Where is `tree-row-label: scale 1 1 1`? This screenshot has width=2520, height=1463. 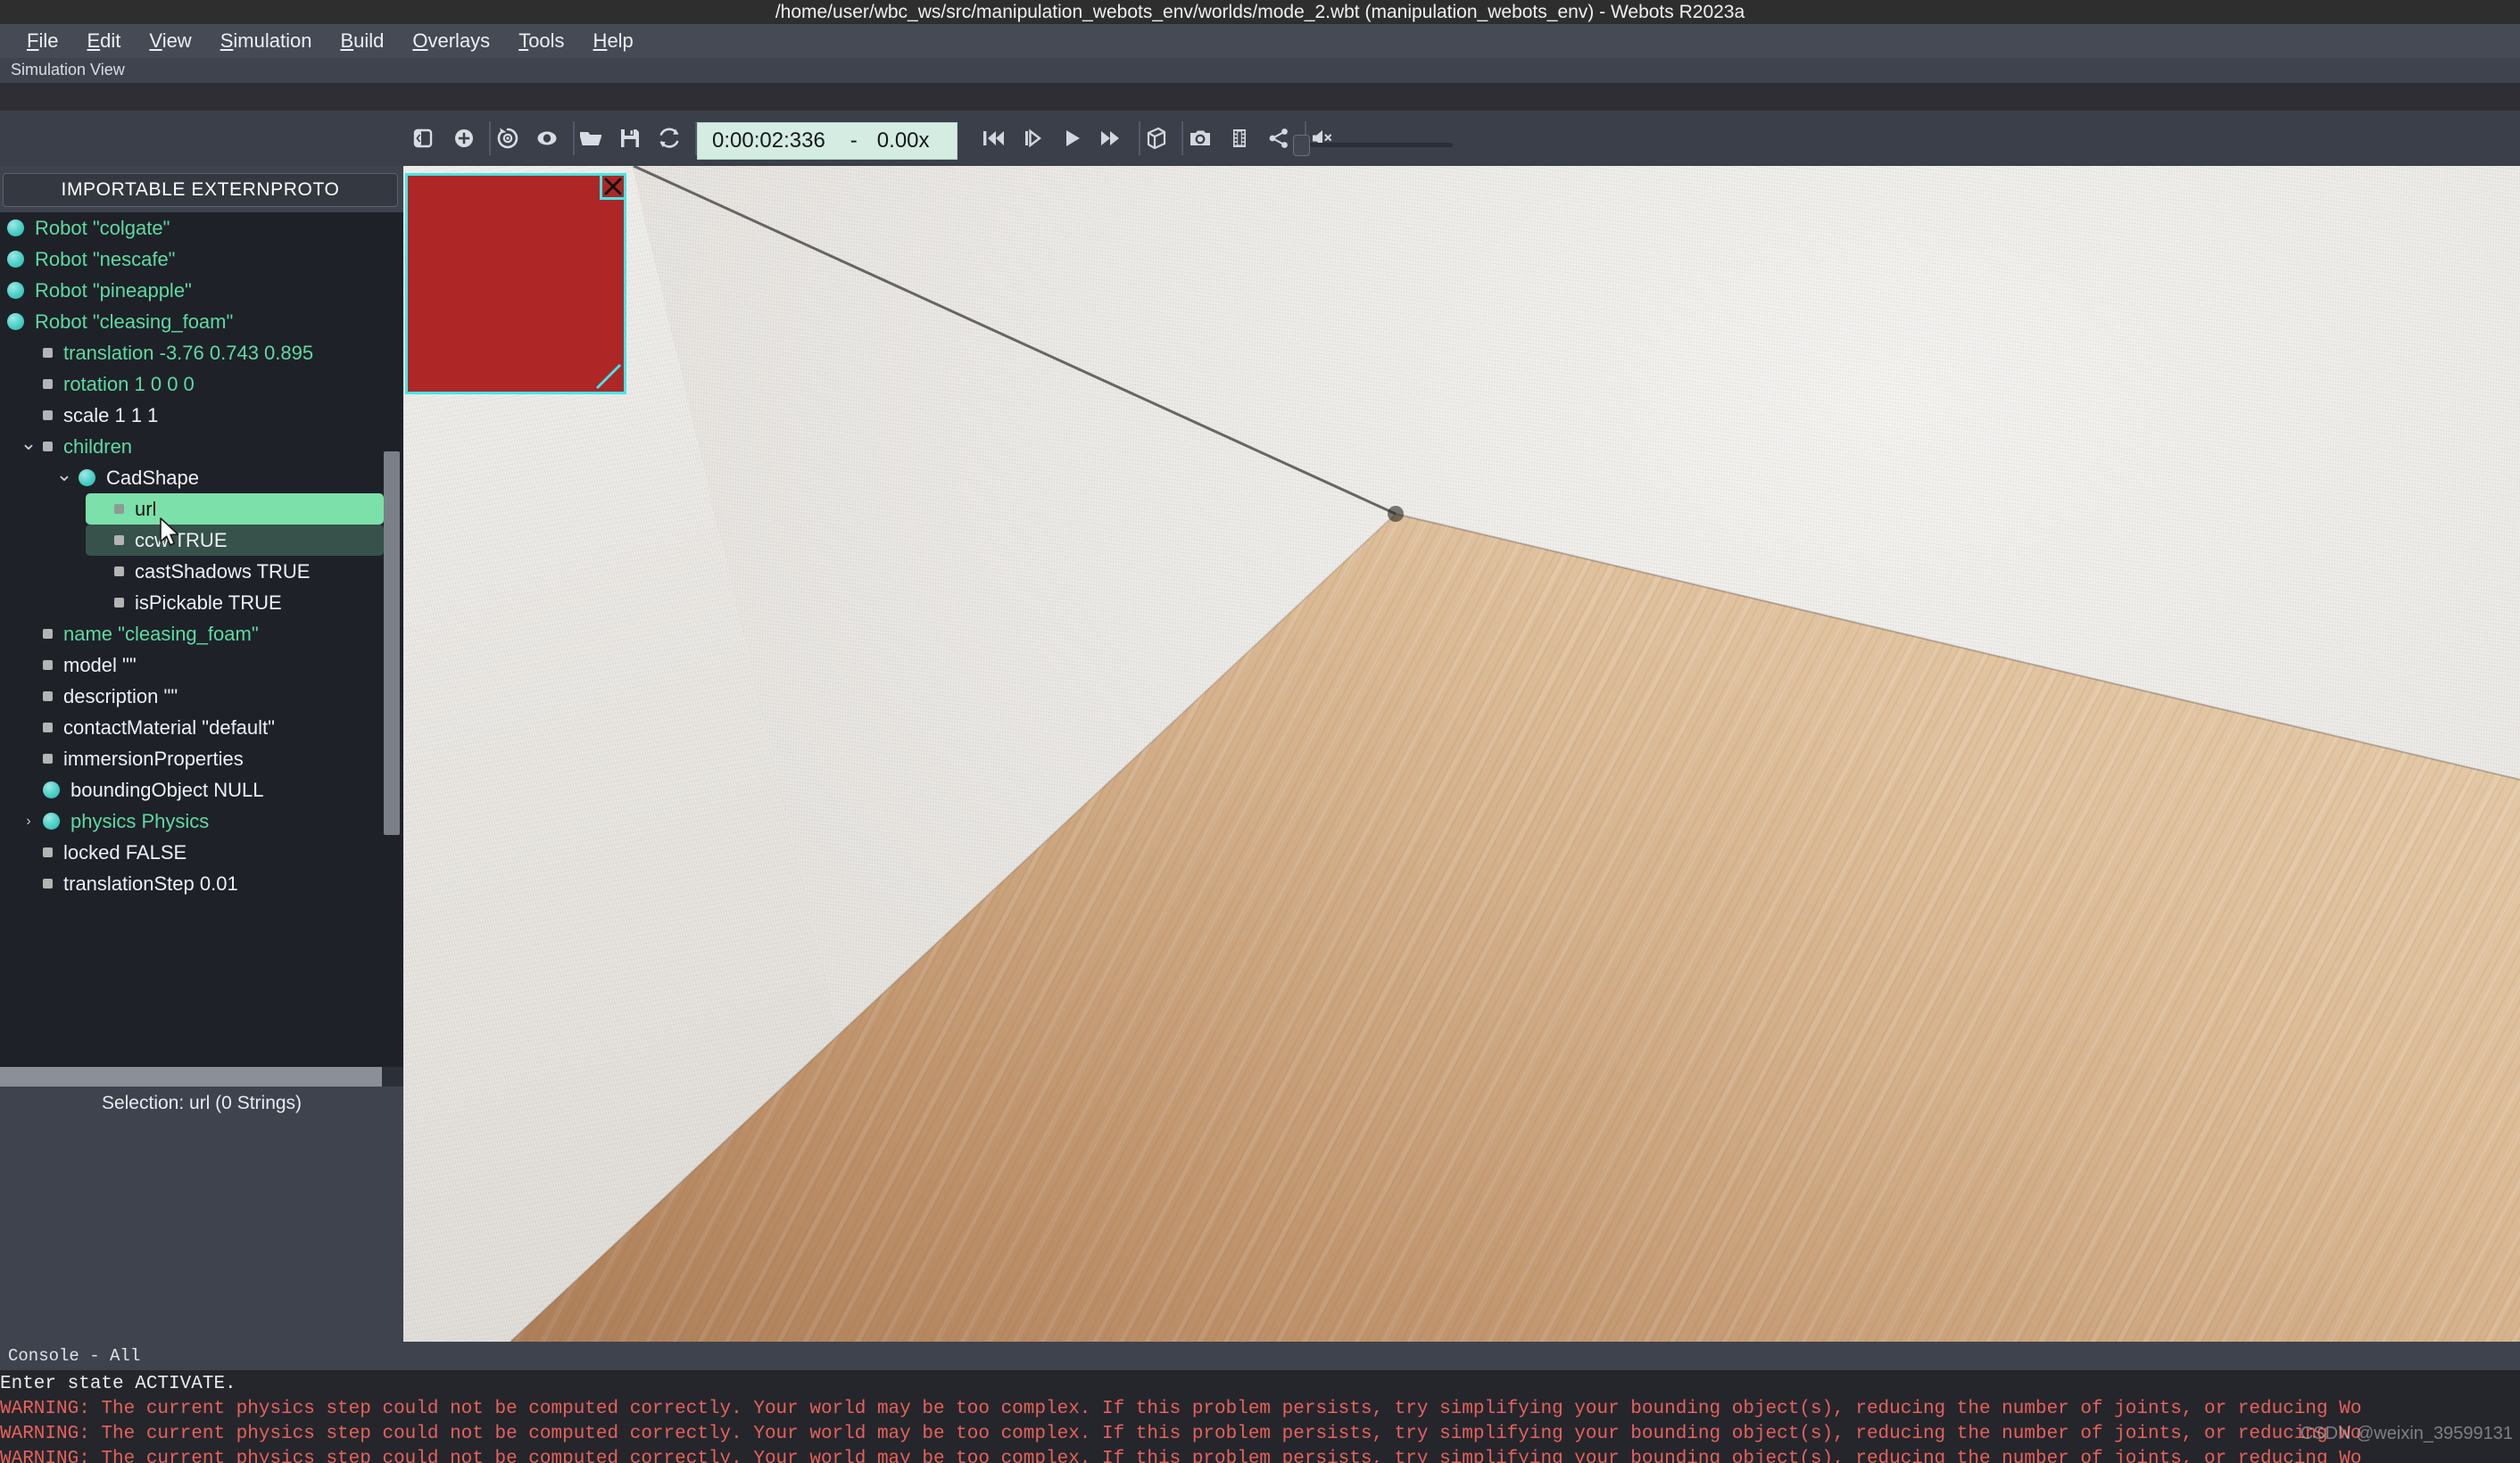
tree-row-label: scale 1 1 1 is located at coordinates (111, 414).